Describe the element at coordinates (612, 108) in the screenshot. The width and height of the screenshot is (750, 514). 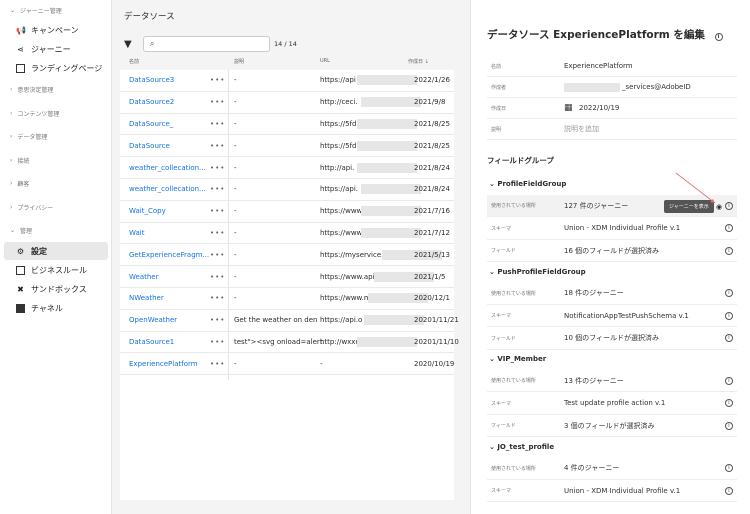
I see `detail-field: 作成日 2022/10/19 ▦` at that location.